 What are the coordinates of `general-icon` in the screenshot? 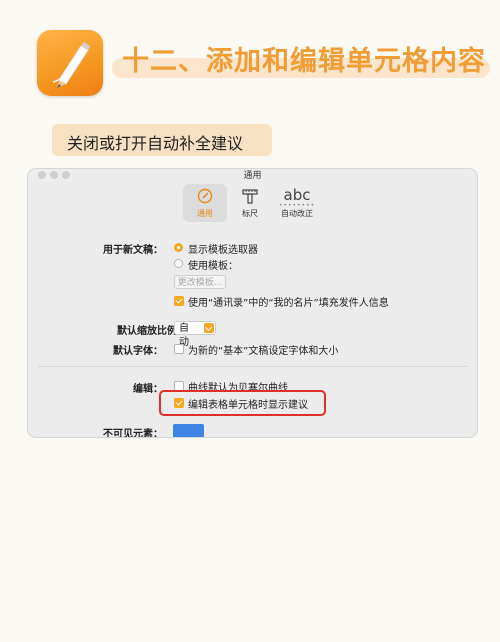 It's located at (205, 196).